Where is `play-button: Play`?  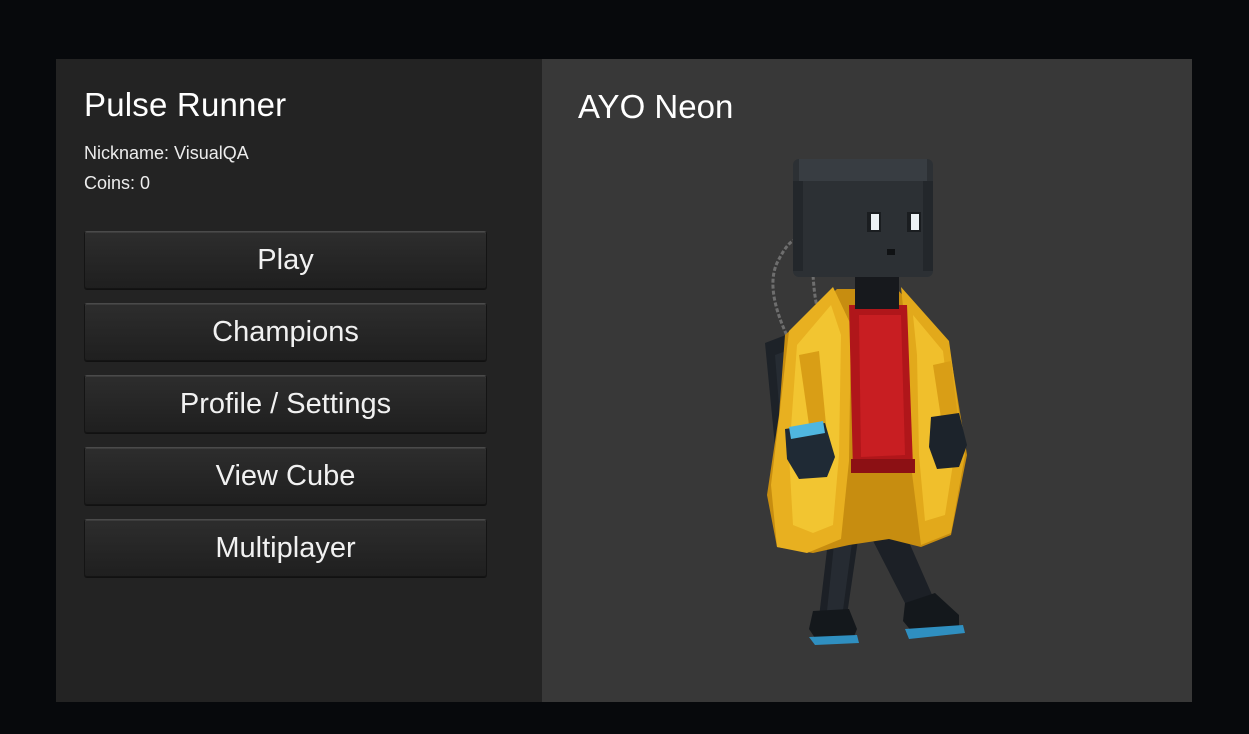
play-button: Play is located at coordinates (285, 260).